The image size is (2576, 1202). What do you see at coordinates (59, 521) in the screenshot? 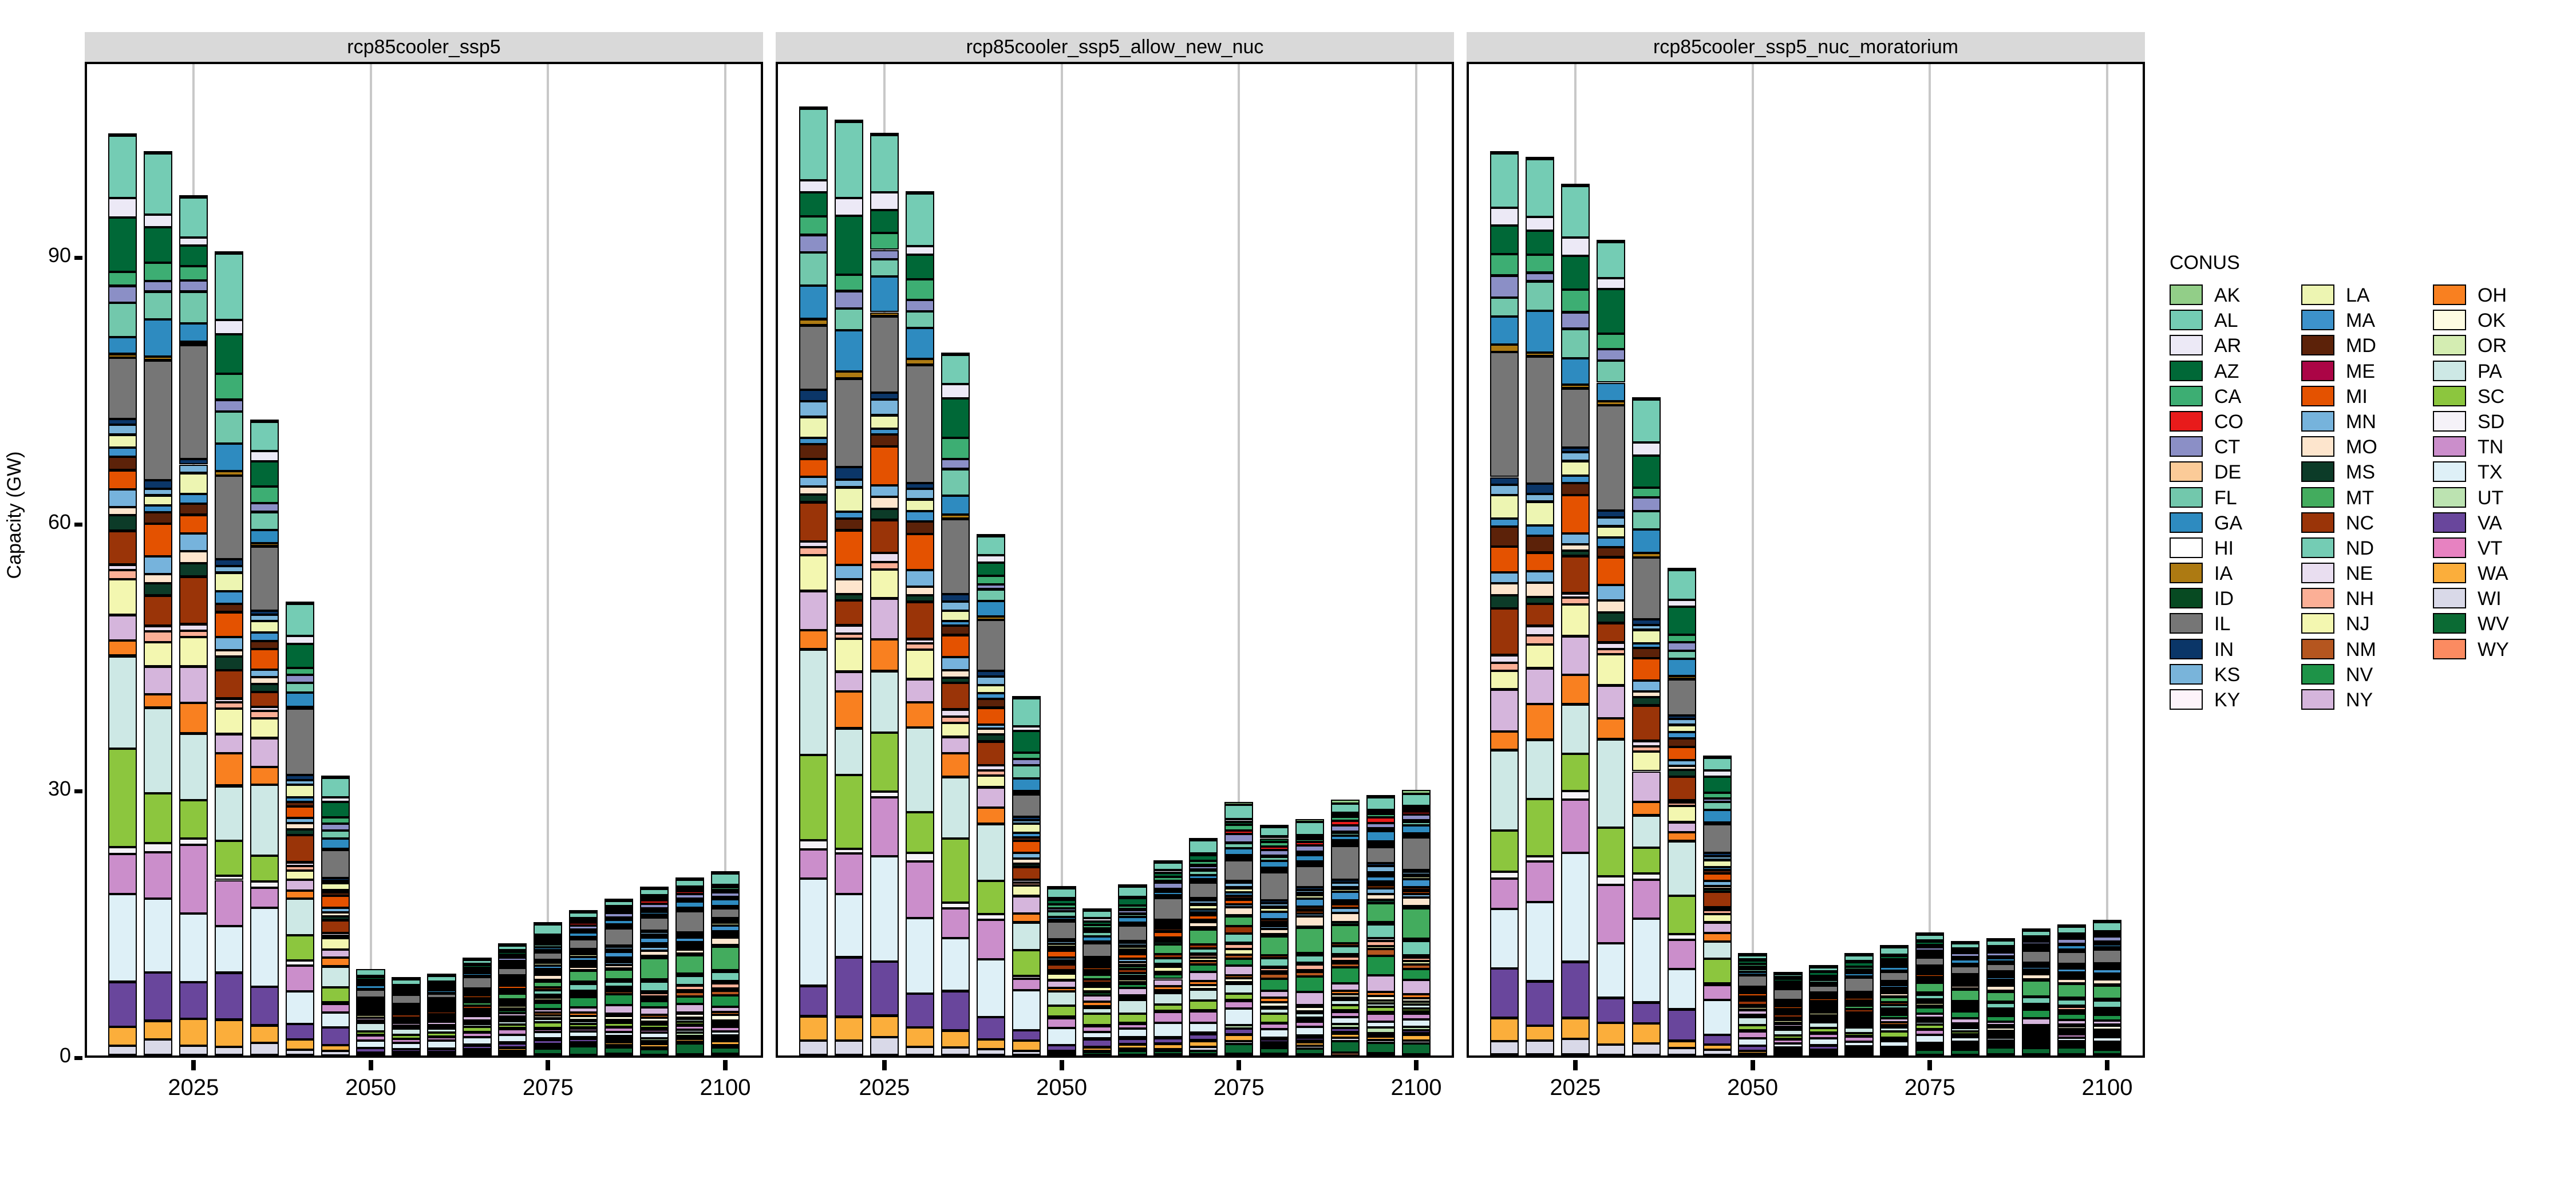
I see `y-tick-label: 60` at bounding box center [59, 521].